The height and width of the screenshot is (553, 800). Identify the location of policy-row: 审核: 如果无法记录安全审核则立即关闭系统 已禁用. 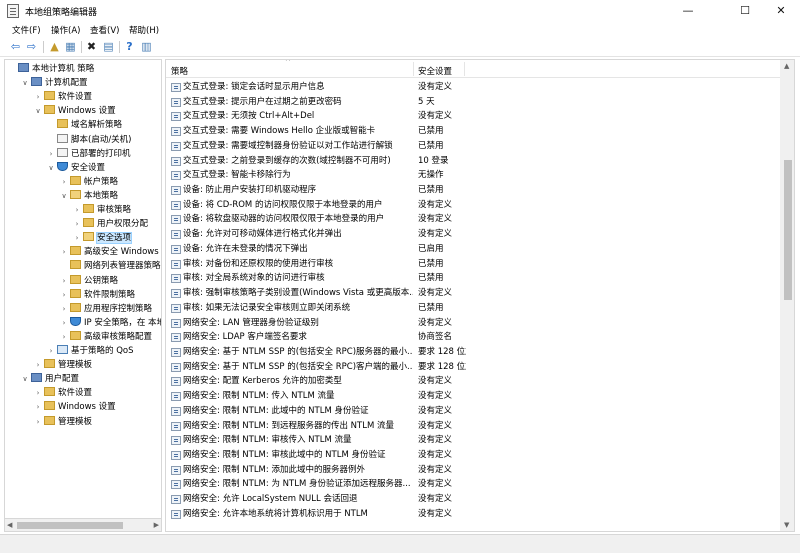
(473, 308).